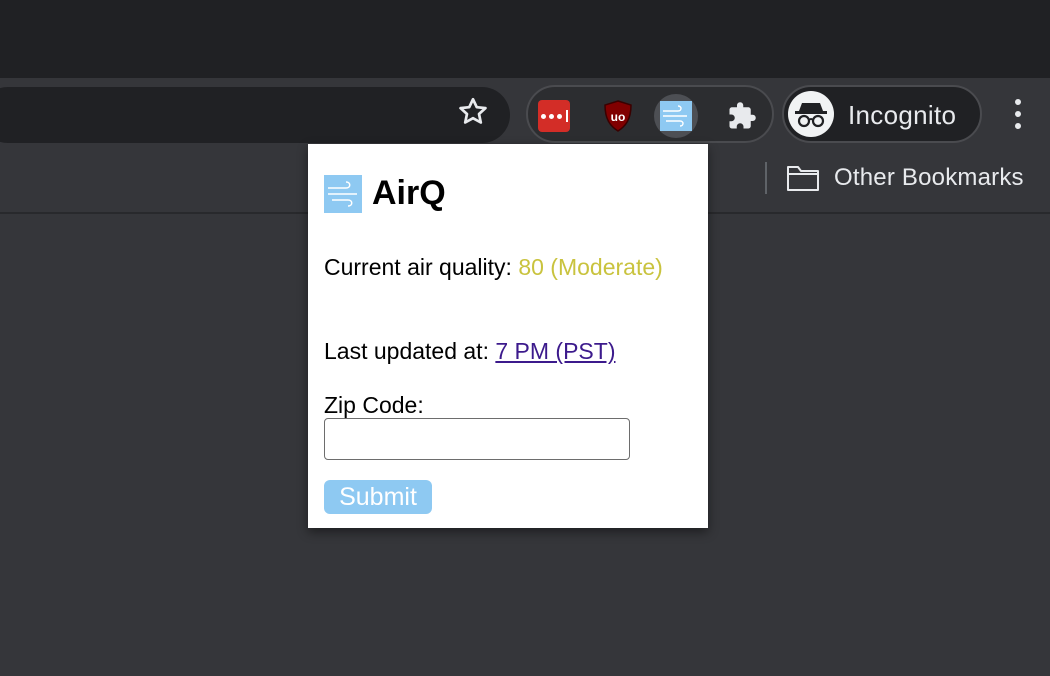 Image resolution: width=1050 pixels, height=676 pixels. What do you see at coordinates (766, 178) in the screenshot?
I see `bookmarks-divider` at bounding box center [766, 178].